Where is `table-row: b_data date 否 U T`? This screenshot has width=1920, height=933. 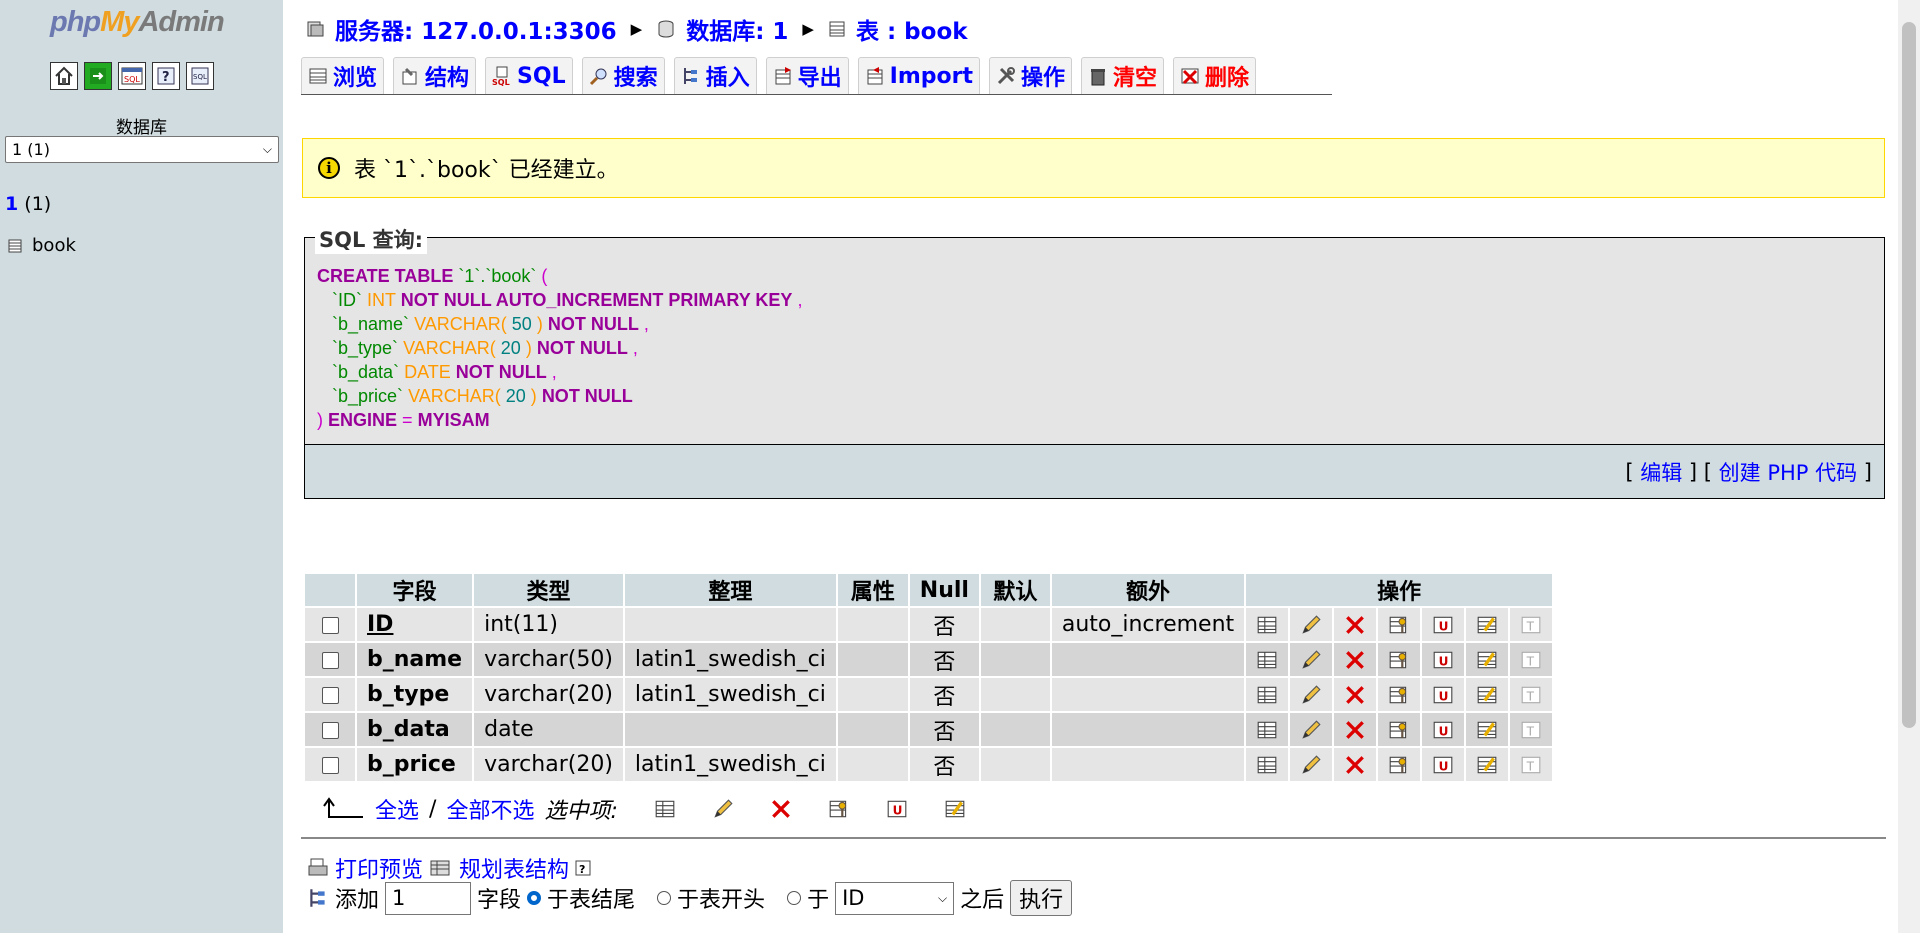 table-row: b_data date 否 U T is located at coordinates (929, 729).